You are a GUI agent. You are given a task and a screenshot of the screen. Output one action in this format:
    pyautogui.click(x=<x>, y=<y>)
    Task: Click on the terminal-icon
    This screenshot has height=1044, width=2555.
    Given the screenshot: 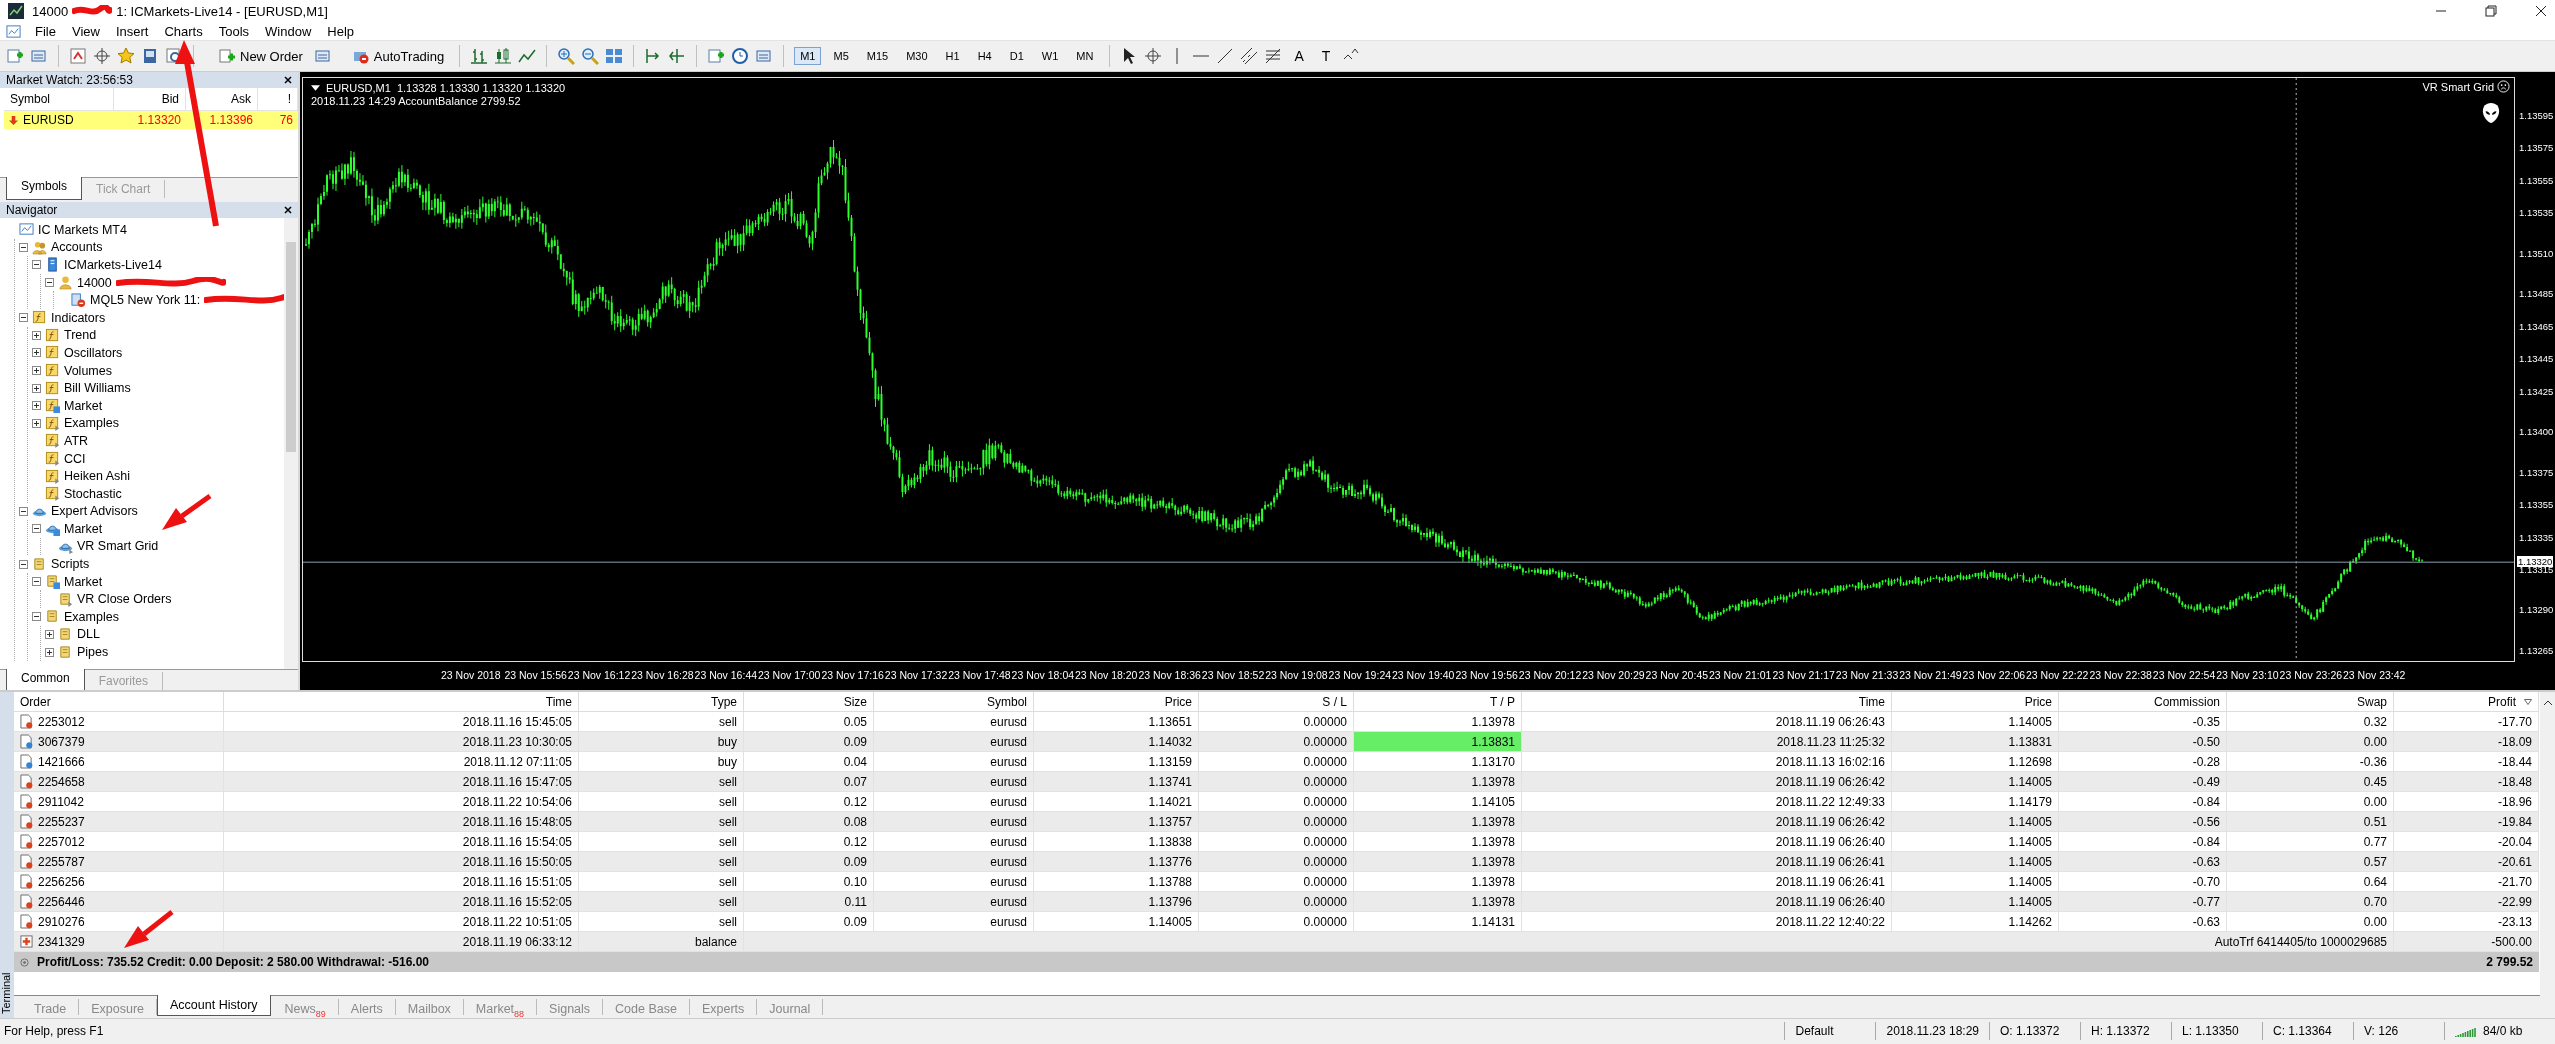 What is the action you would take?
    pyautogui.click(x=150, y=56)
    